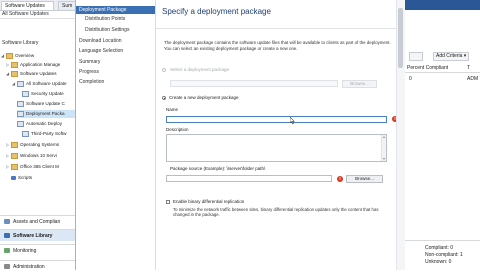  I want to click on column-header-type: T, so click(468, 68).